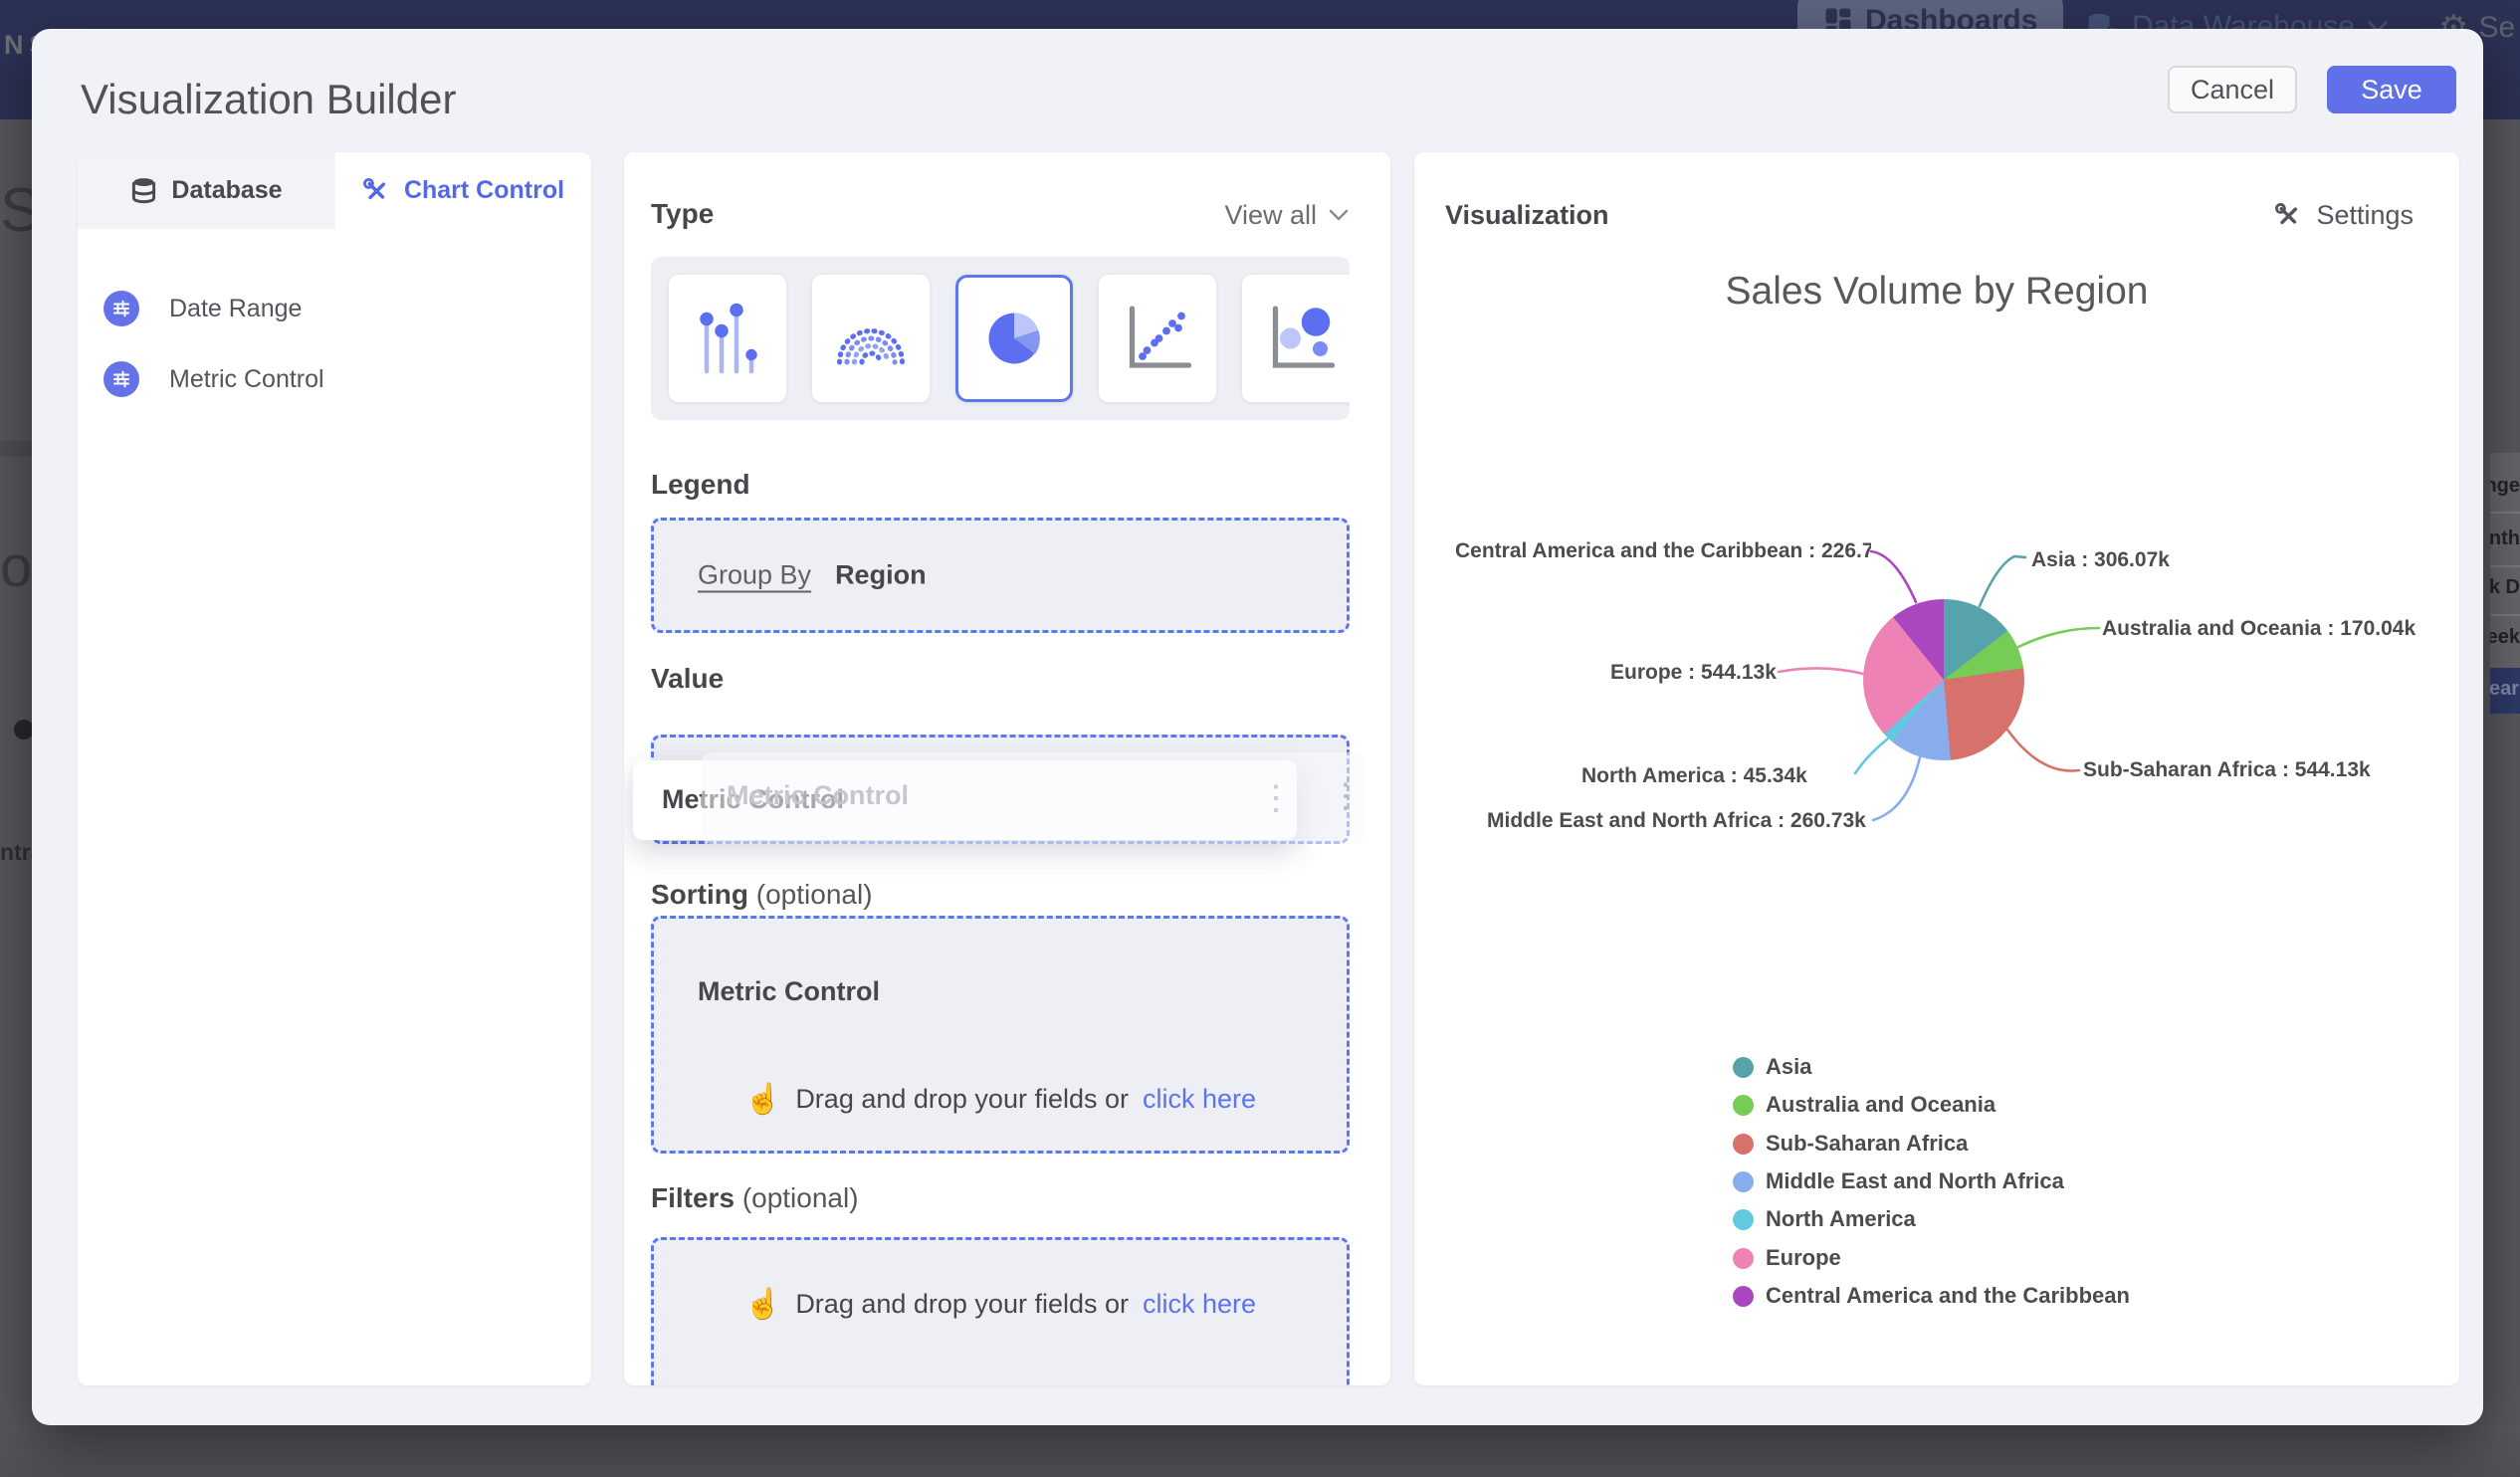  I want to click on legend-item-central-america: Central America and the Caribbean, so click(1931, 1296).